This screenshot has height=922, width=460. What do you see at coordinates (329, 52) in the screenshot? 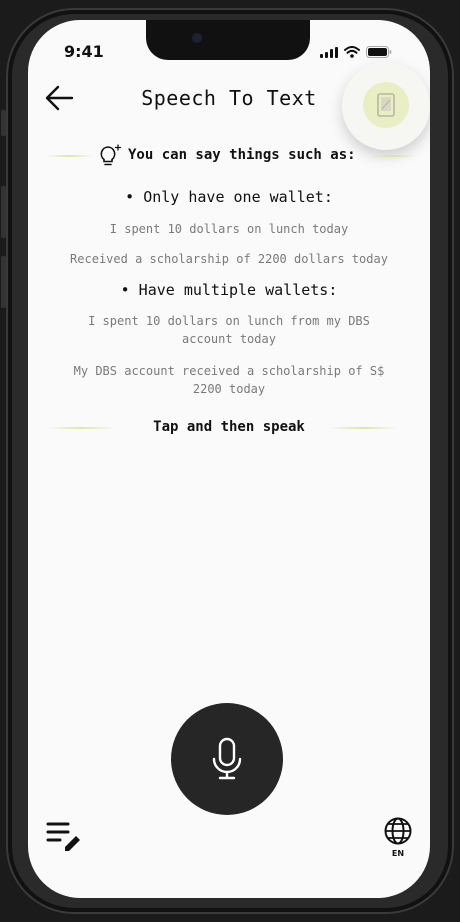
I see `cellular-signal-icon` at bounding box center [329, 52].